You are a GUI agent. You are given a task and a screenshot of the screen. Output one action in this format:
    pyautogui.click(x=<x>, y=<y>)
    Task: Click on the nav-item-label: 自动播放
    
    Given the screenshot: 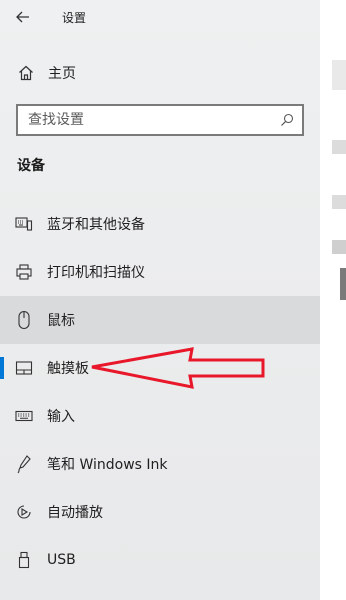 What is the action you would take?
    pyautogui.click(x=75, y=513)
    